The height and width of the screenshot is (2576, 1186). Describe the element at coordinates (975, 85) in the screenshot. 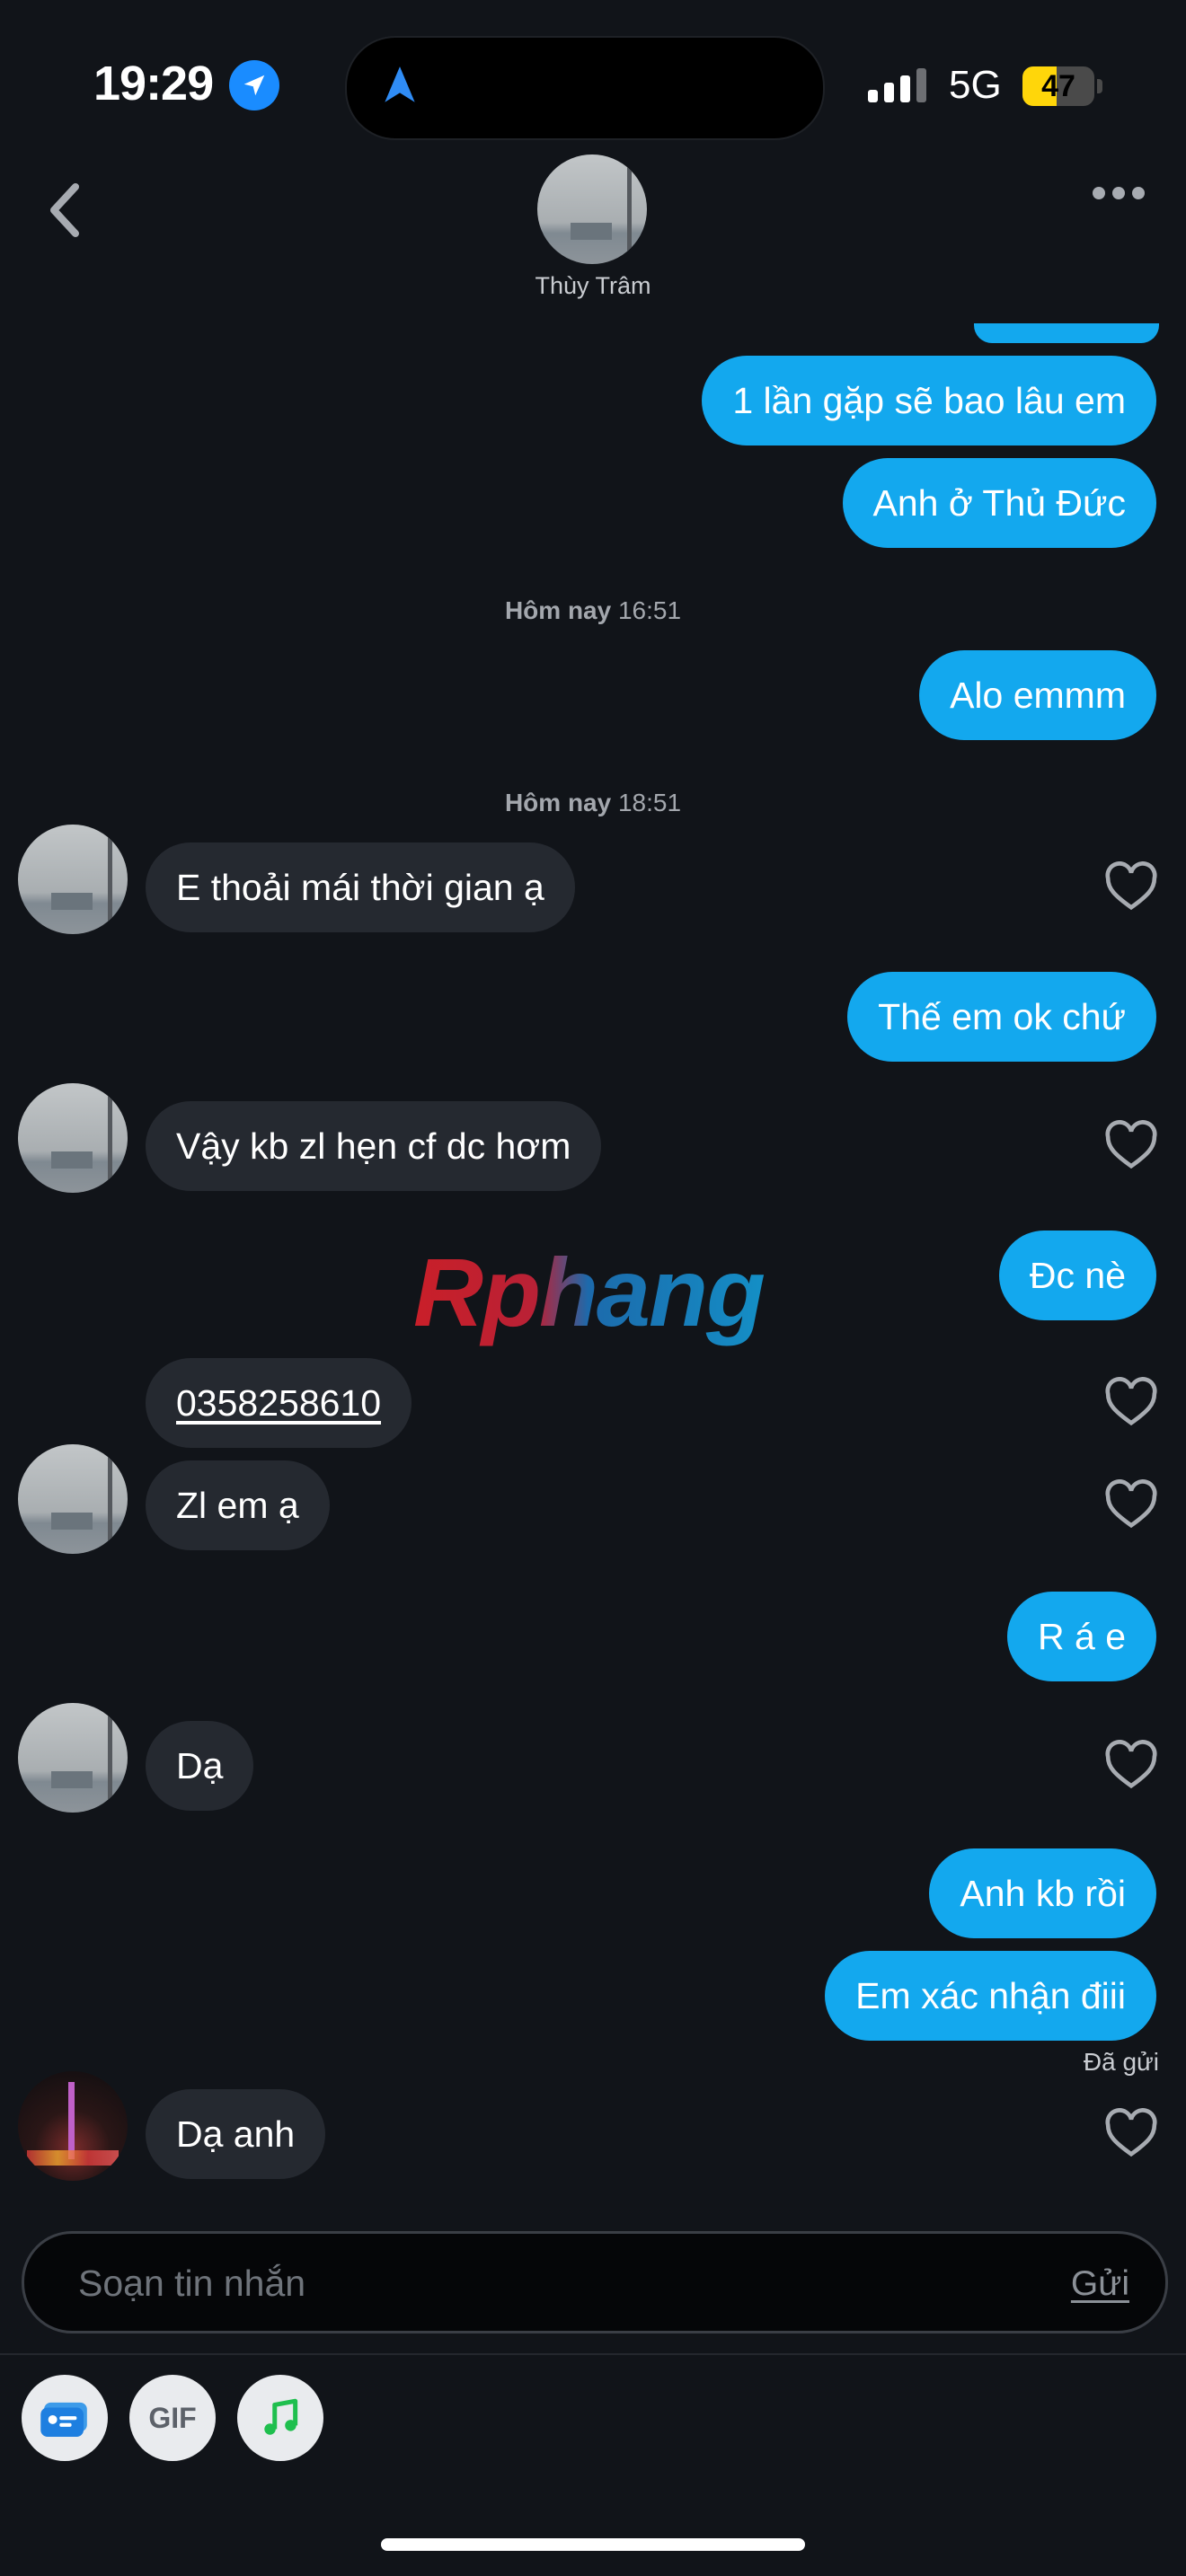

I see `network-type: 5G` at that location.